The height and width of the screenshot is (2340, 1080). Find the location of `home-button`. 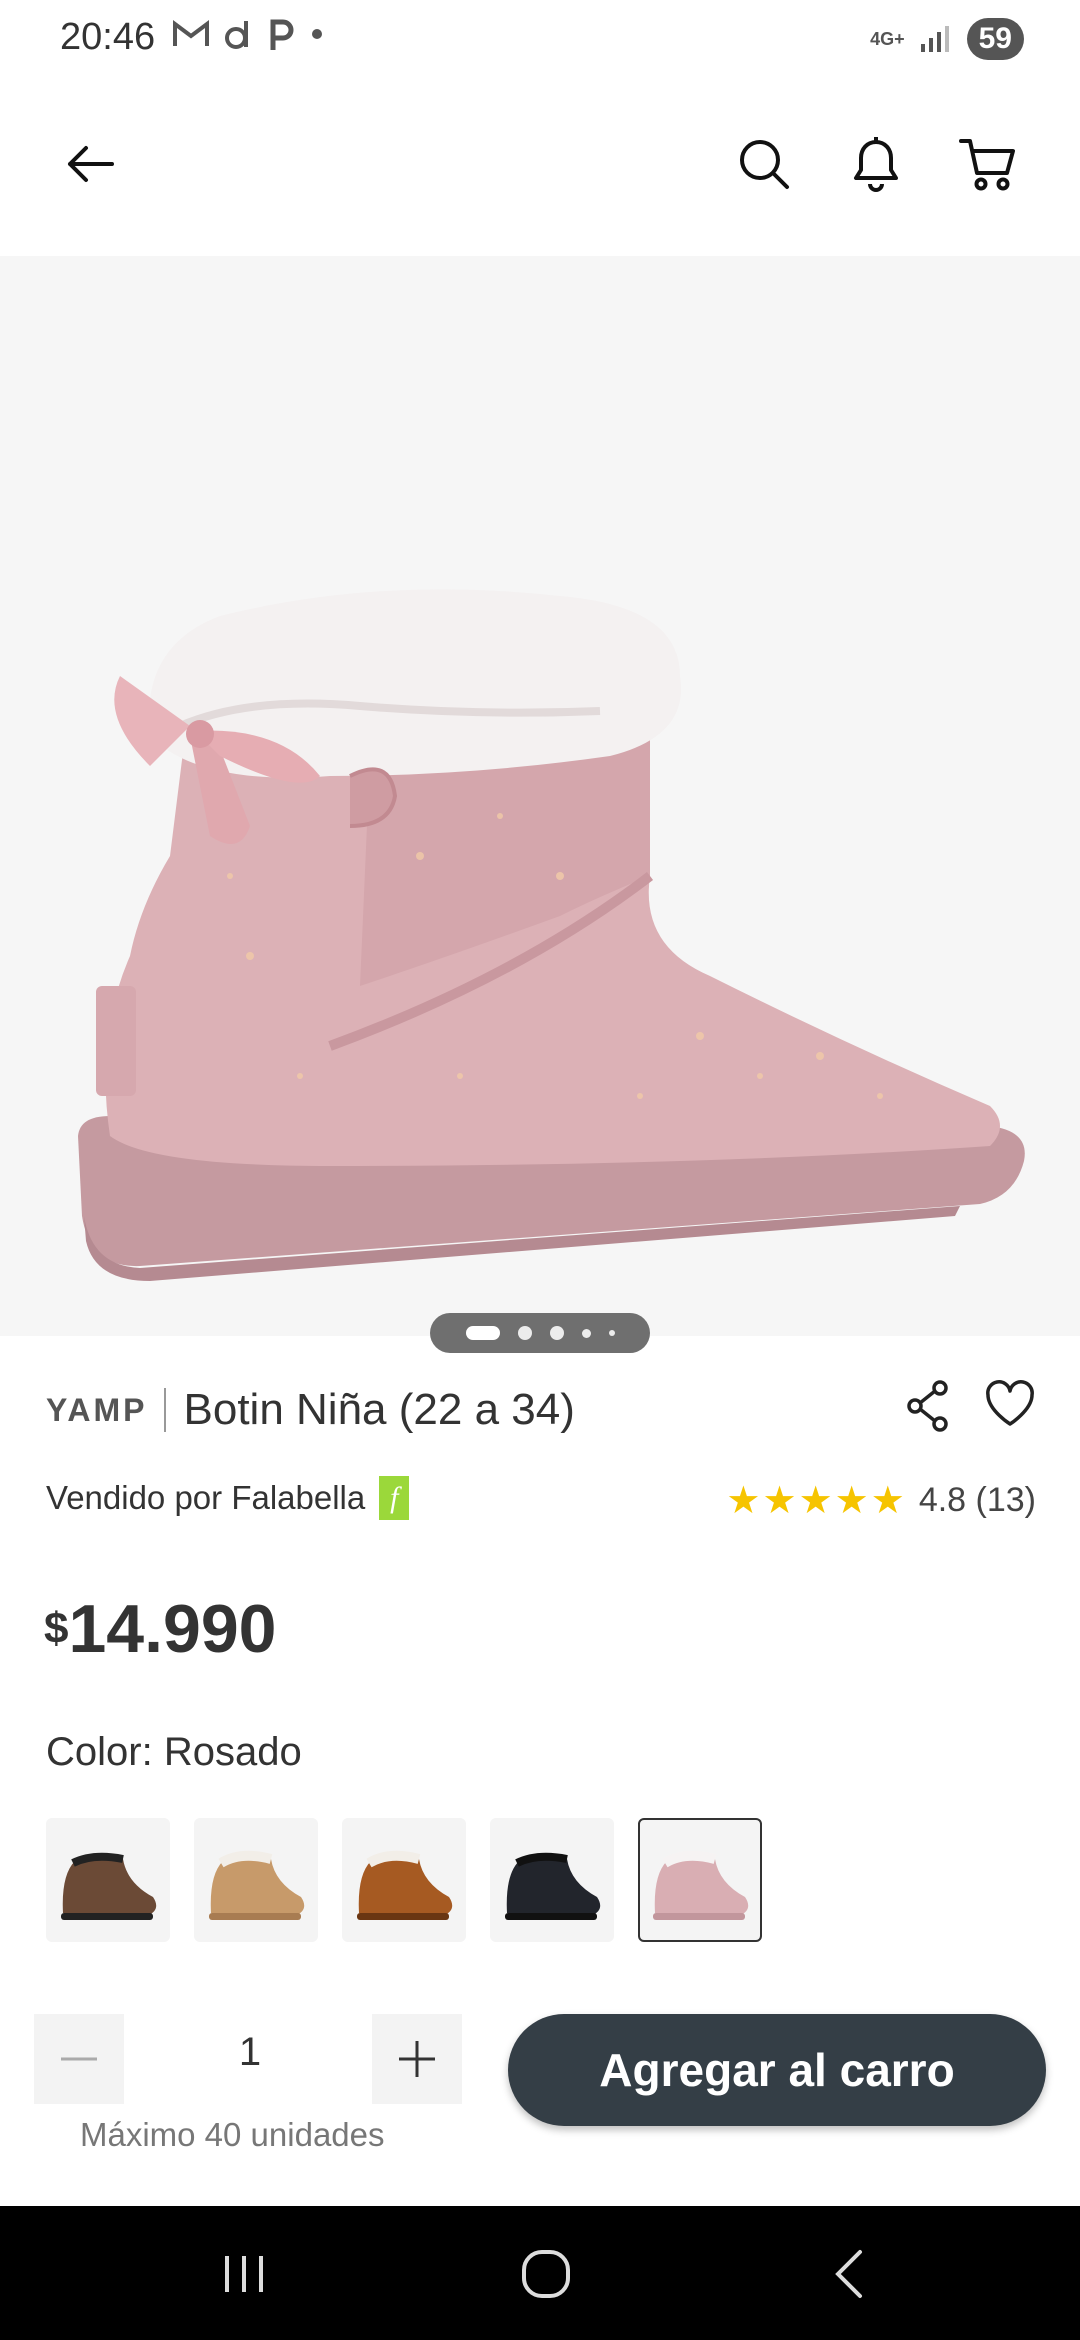

home-button is located at coordinates (546, 2274).